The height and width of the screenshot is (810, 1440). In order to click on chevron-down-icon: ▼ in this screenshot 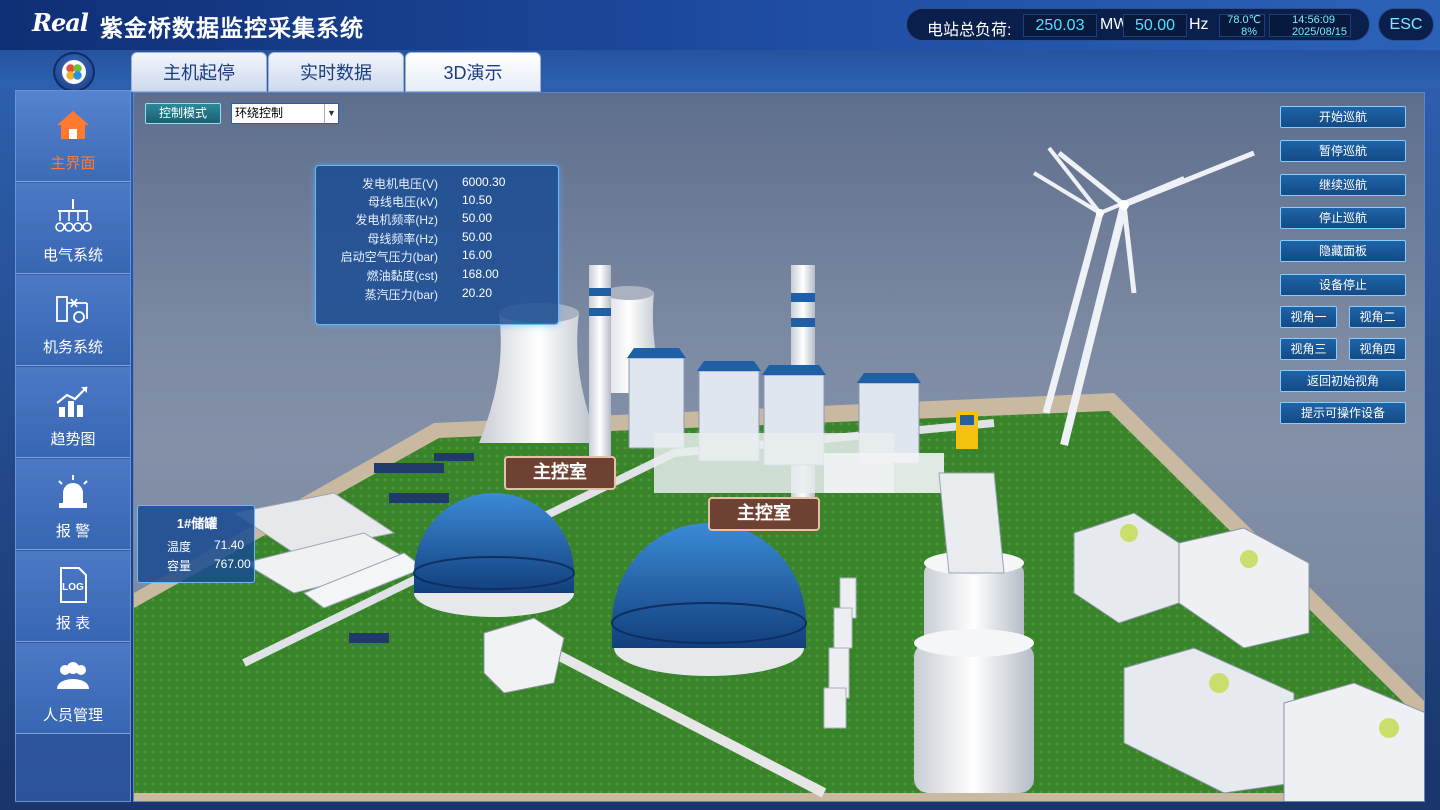, I will do `click(331, 113)`.